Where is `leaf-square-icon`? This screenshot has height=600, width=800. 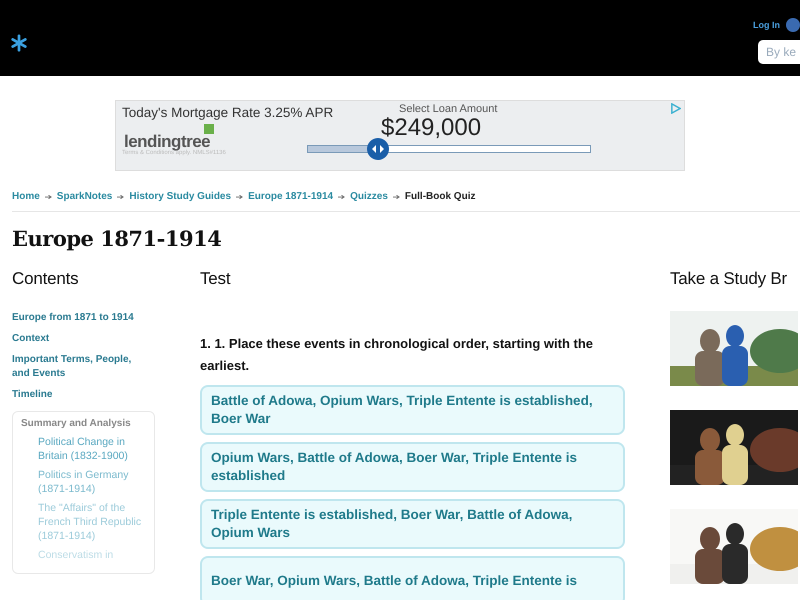 leaf-square-icon is located at coordinates (209, 129).